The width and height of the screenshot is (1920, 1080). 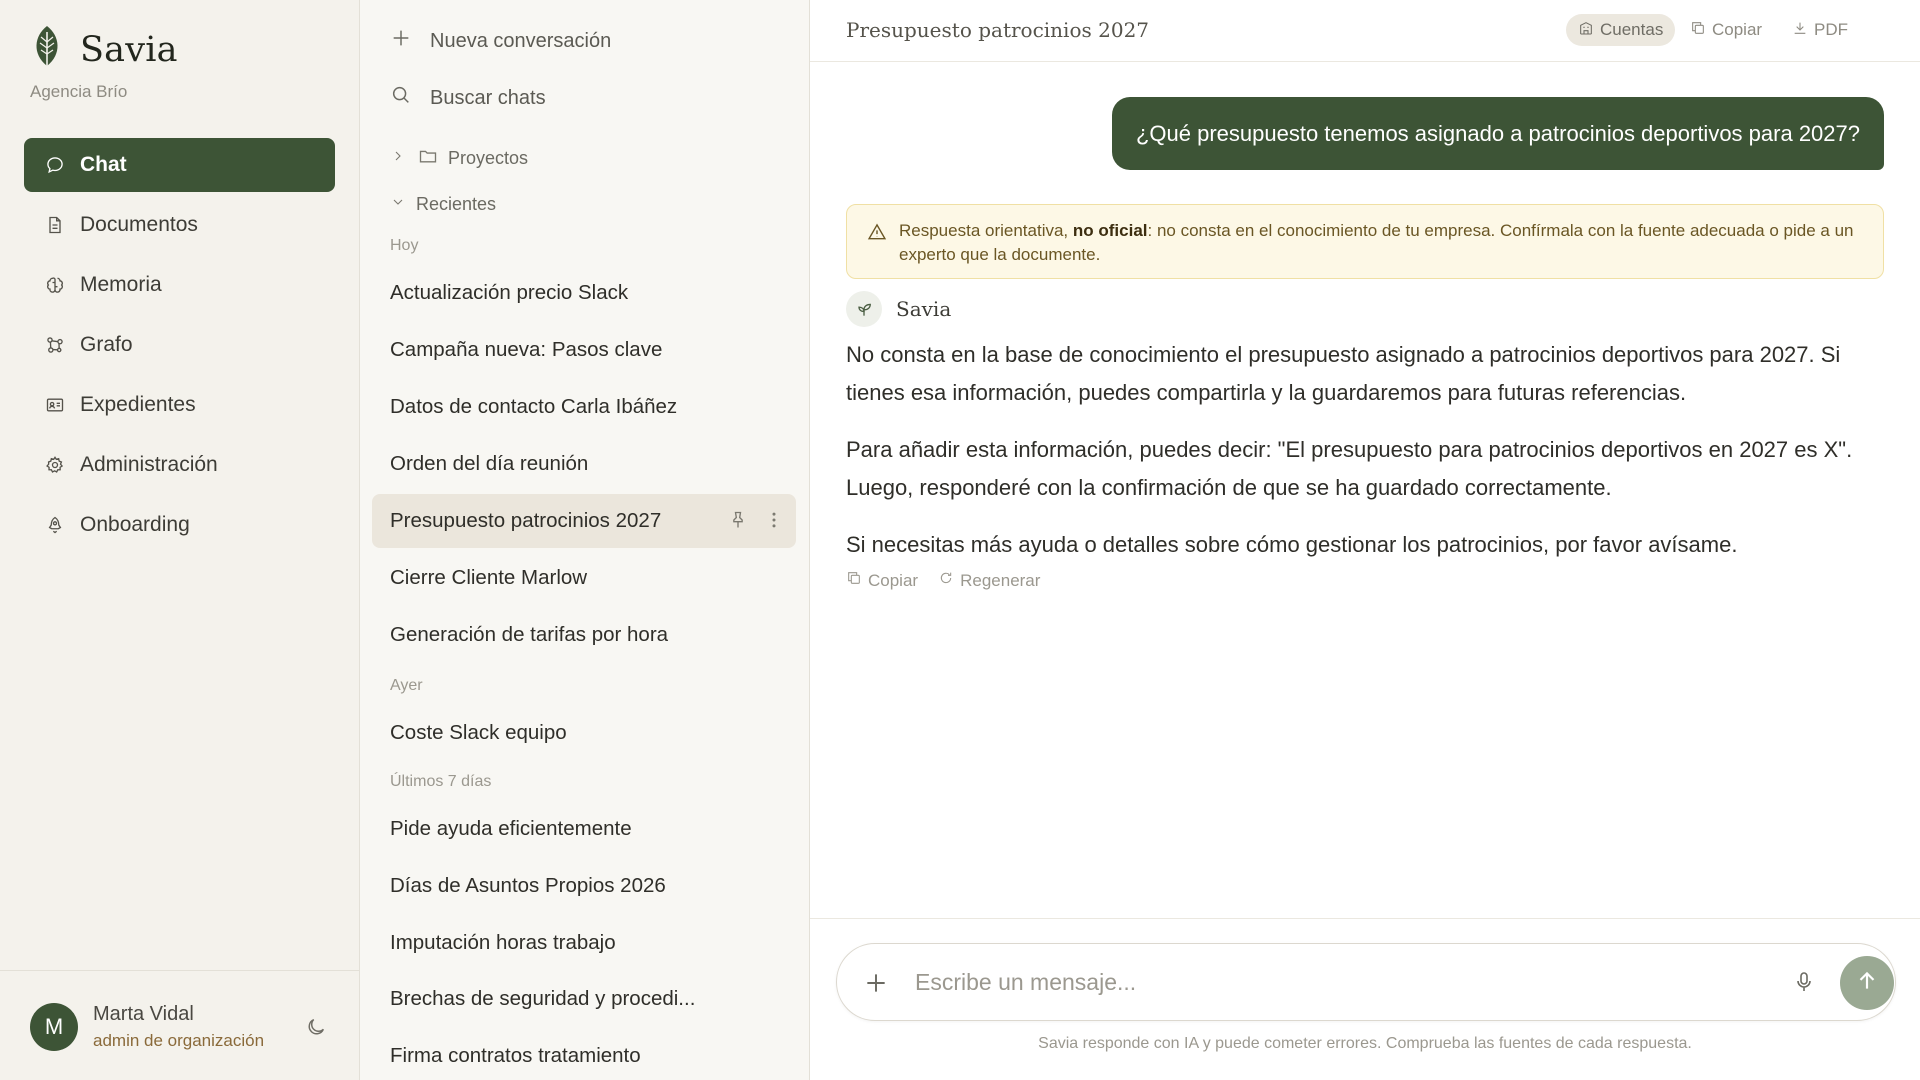 I want to click on group-label-last-7-days: Últimos 7 días, so click(x=441, y=781).